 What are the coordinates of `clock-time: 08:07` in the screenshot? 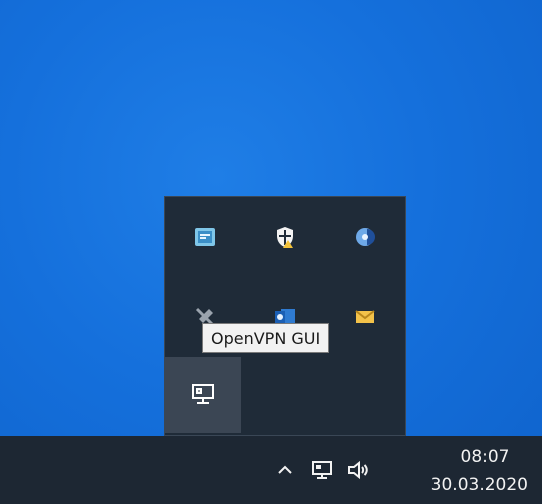 It's located at (485, 457).